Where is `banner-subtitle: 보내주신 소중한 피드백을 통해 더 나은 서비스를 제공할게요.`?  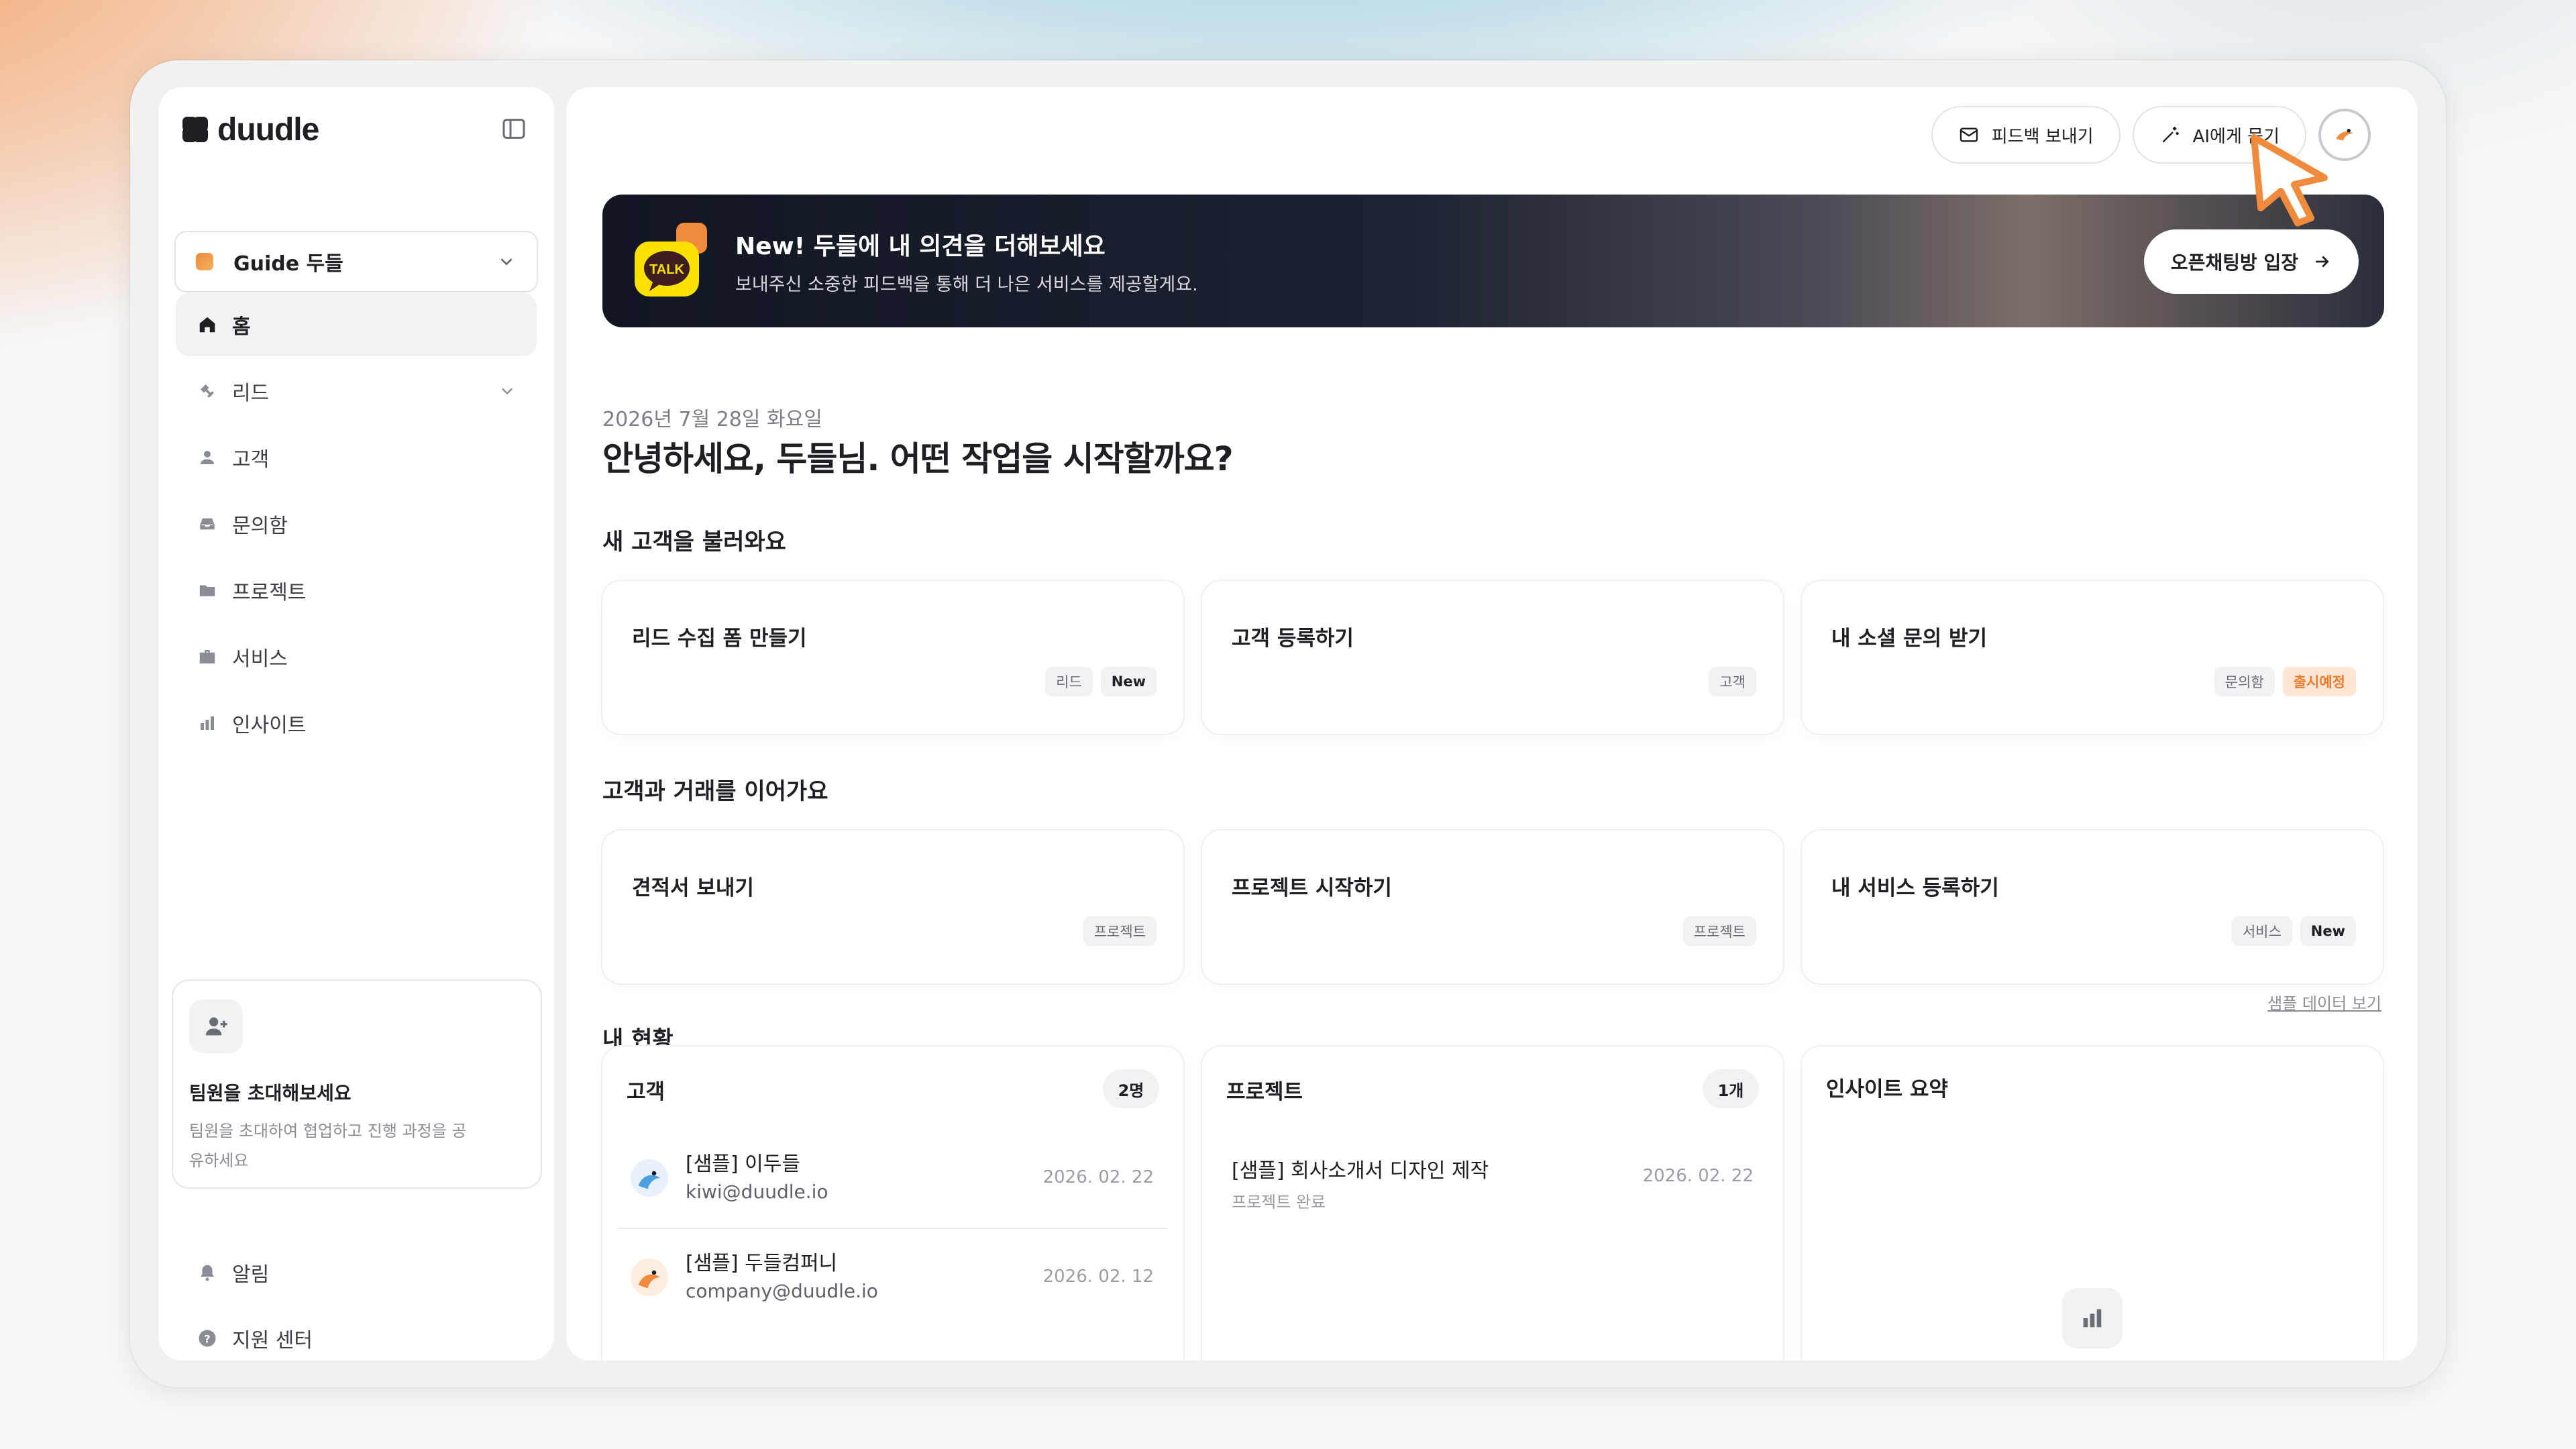
banner-subtitle: 보내주신 소중한 피드백을 통해 더 나은 서비스를 제공할게요. is located at coordinates (966, 284).